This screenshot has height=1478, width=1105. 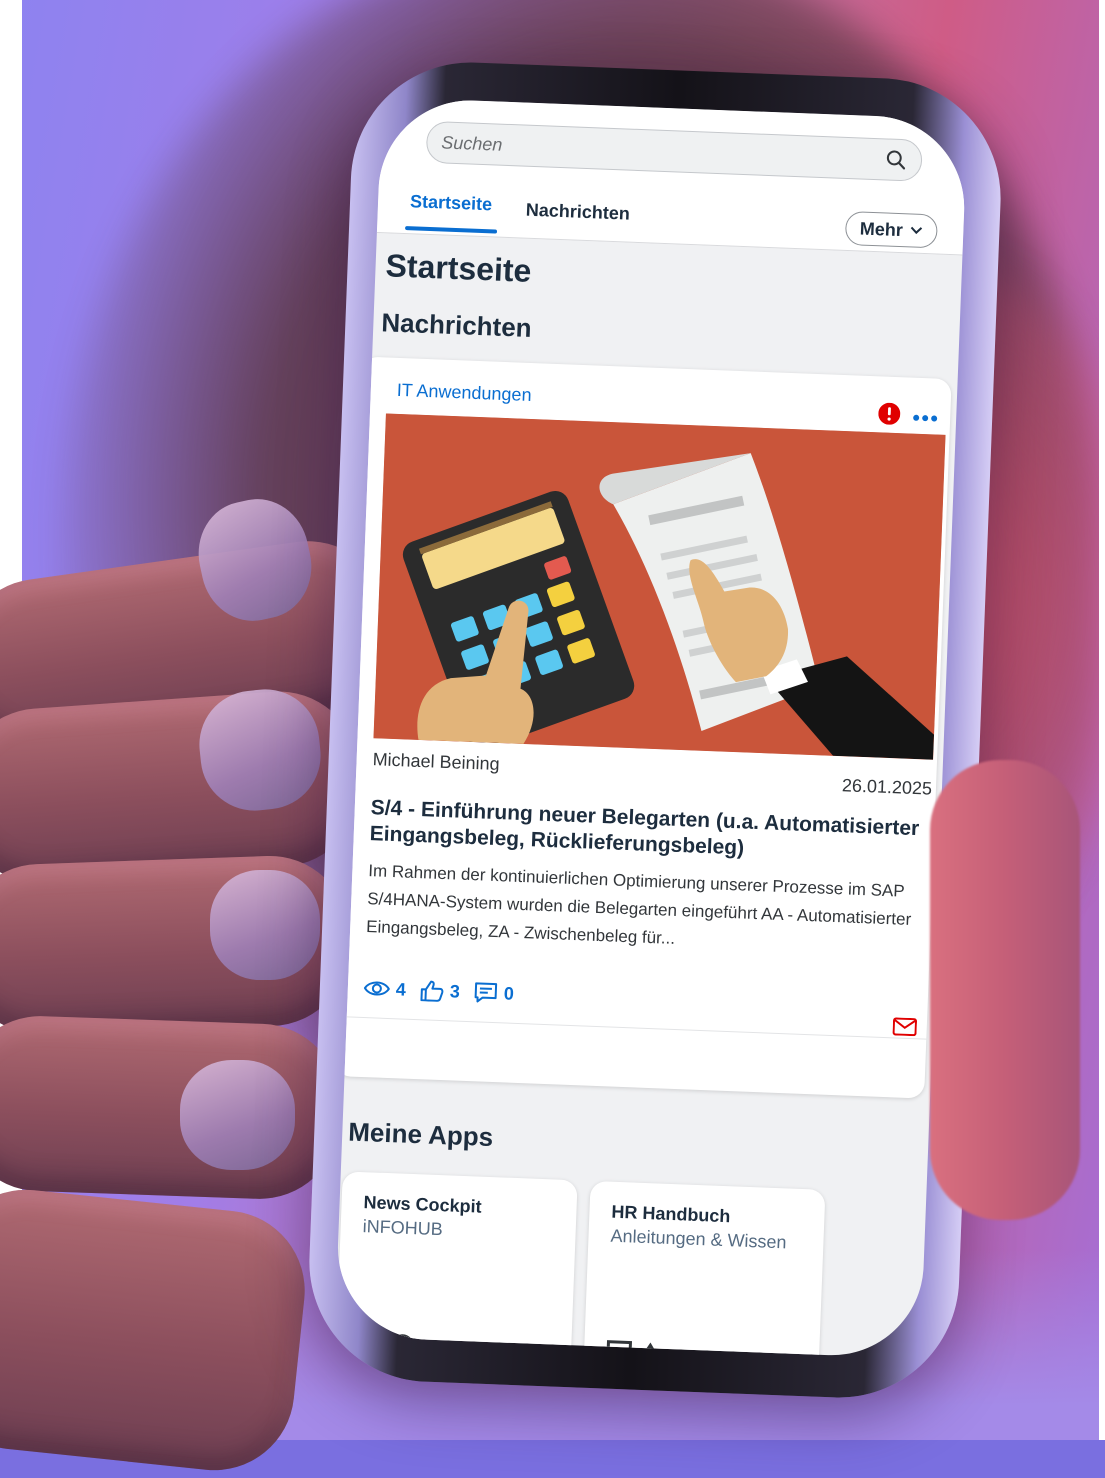 I want to click on app-tile-news-cockpit: News Cockpit iNFOHUB, so click(x=456, y=1264).